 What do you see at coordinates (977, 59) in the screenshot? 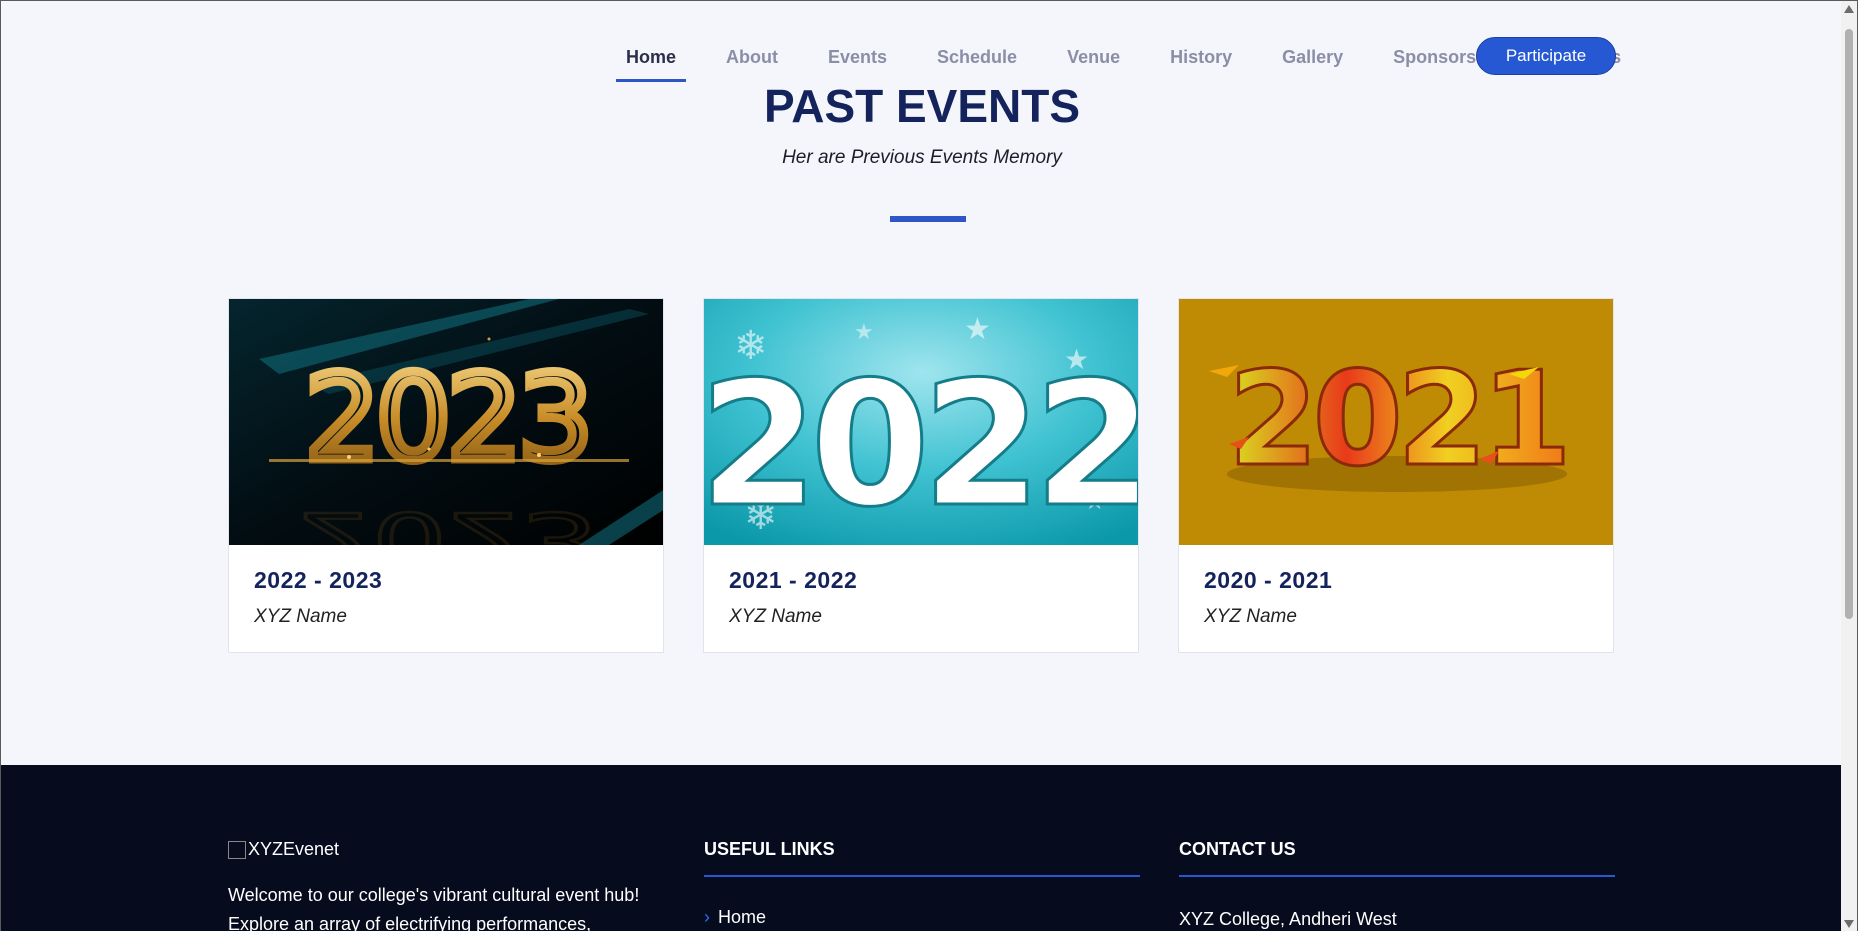
I see `nav-schedule: Schedule` at bounding box center [977, 59].